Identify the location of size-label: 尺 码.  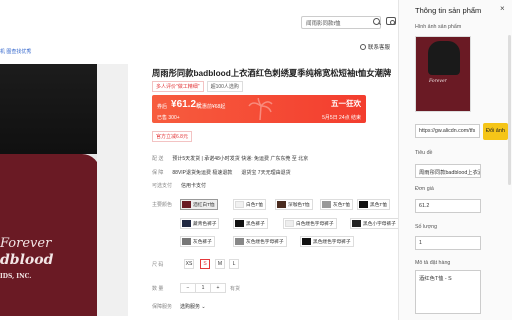
(158, 265).